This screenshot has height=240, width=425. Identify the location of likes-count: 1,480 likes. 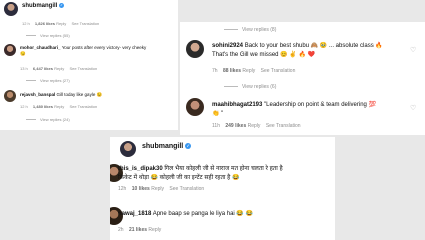
(43, 106).